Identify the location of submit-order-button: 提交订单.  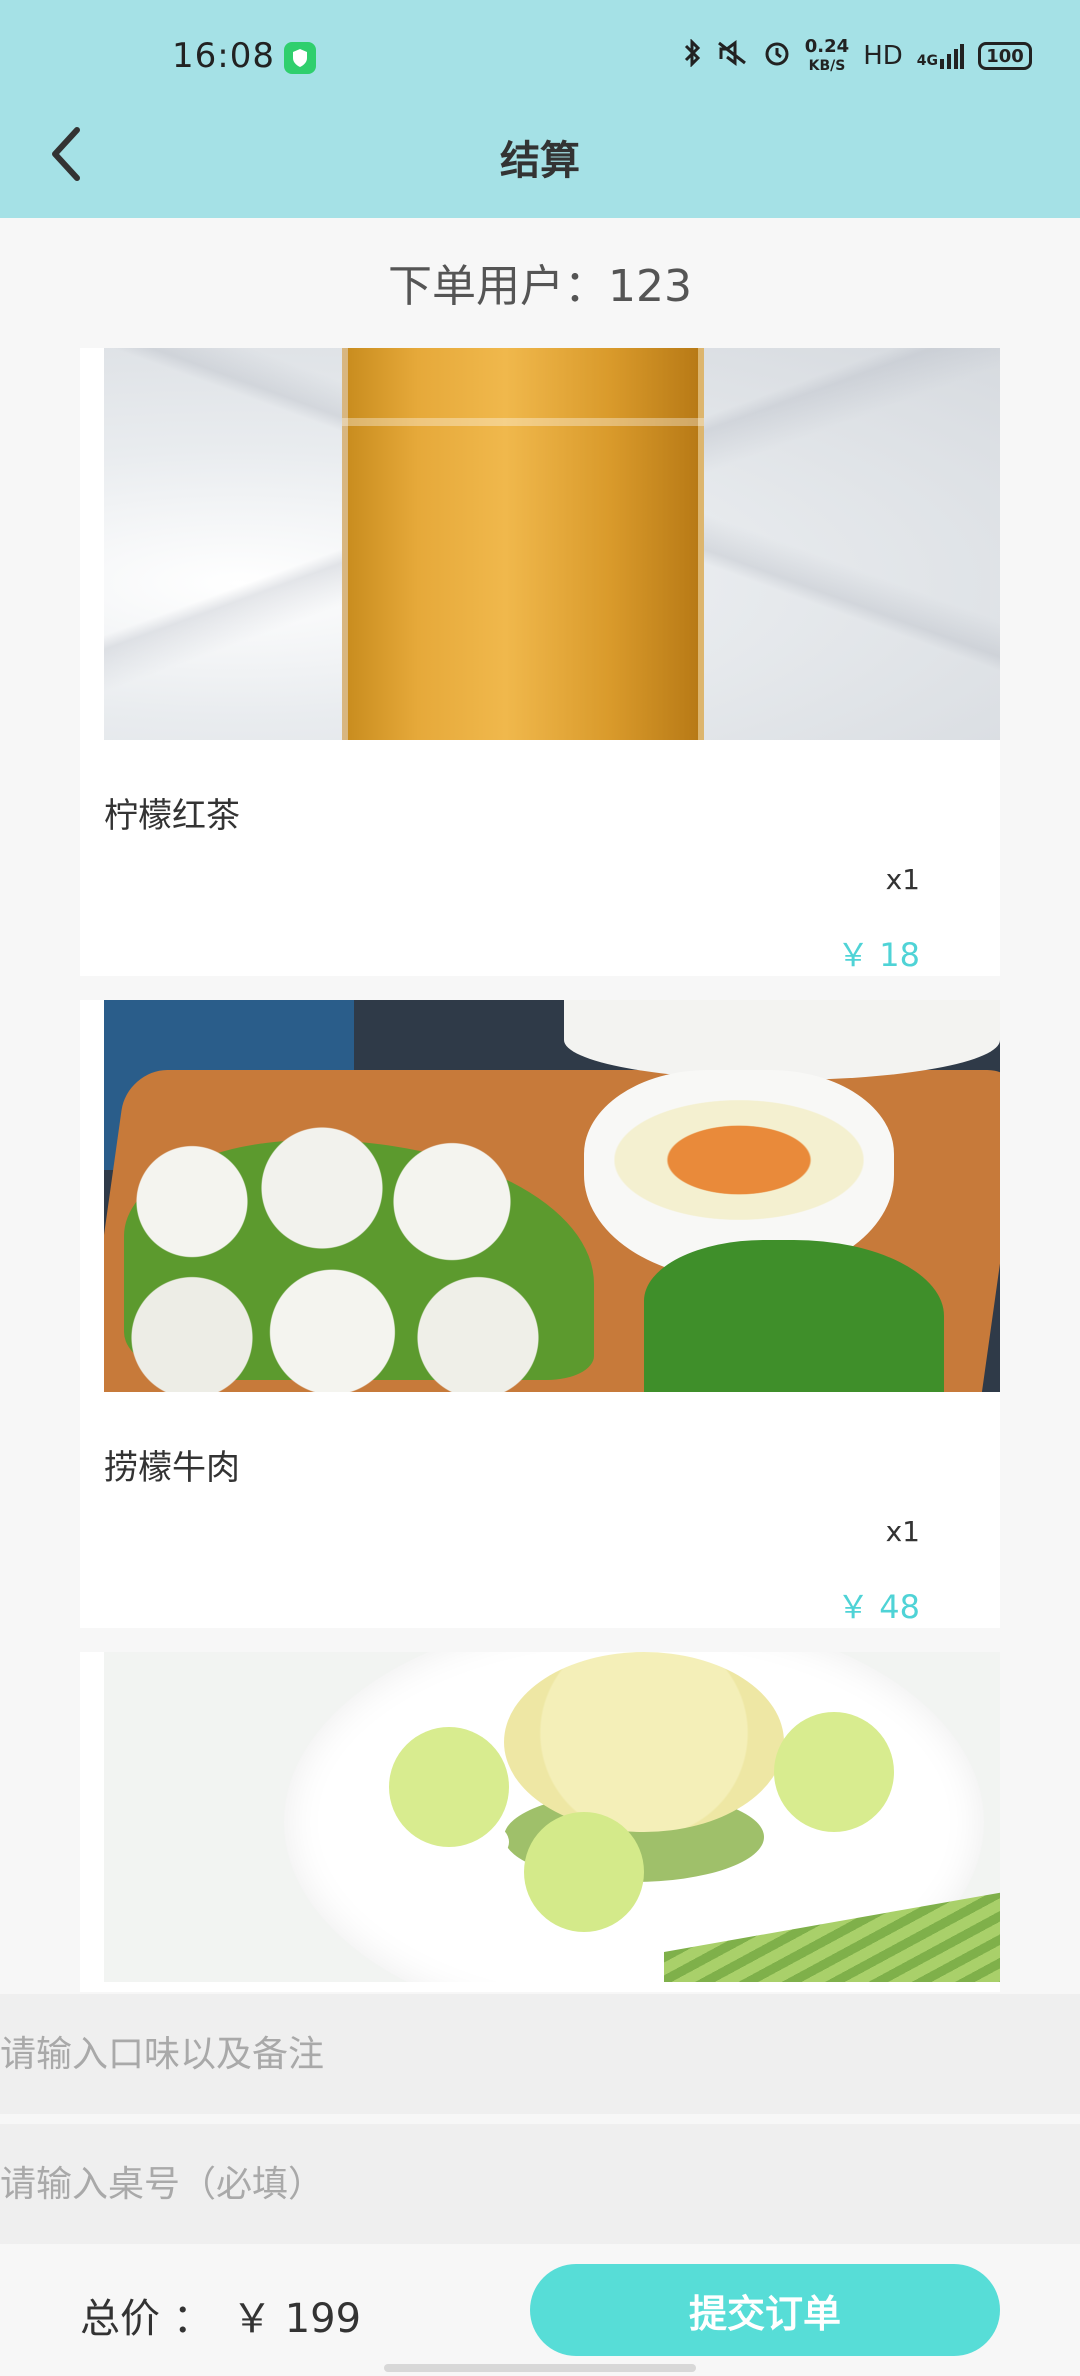
(765, 2310).